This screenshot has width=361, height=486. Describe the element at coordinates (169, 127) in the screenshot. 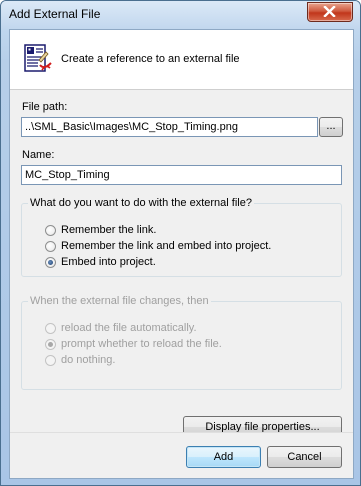

I see `file-path-input: ..\SML_Basic\Images\MC_Stop_Timing.png` at that location.